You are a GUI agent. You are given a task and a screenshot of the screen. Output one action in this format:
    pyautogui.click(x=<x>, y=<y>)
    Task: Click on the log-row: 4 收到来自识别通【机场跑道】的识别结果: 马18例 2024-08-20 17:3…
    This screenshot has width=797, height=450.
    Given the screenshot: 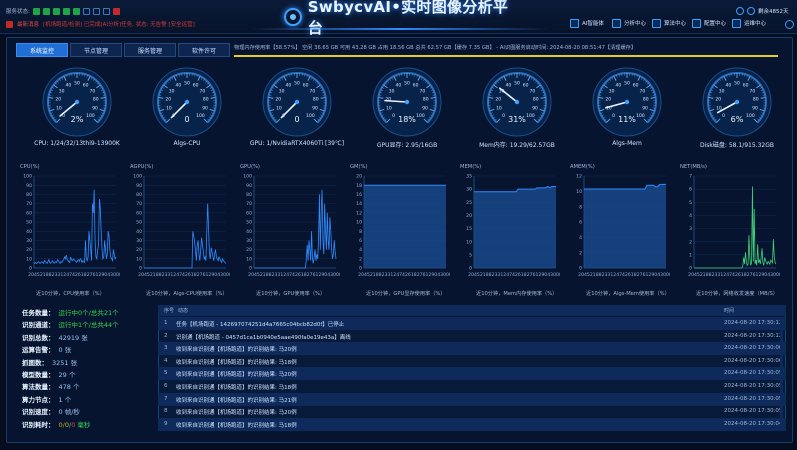 What is the action you would take?
    pyautogui.click(x=472, y=361)
    